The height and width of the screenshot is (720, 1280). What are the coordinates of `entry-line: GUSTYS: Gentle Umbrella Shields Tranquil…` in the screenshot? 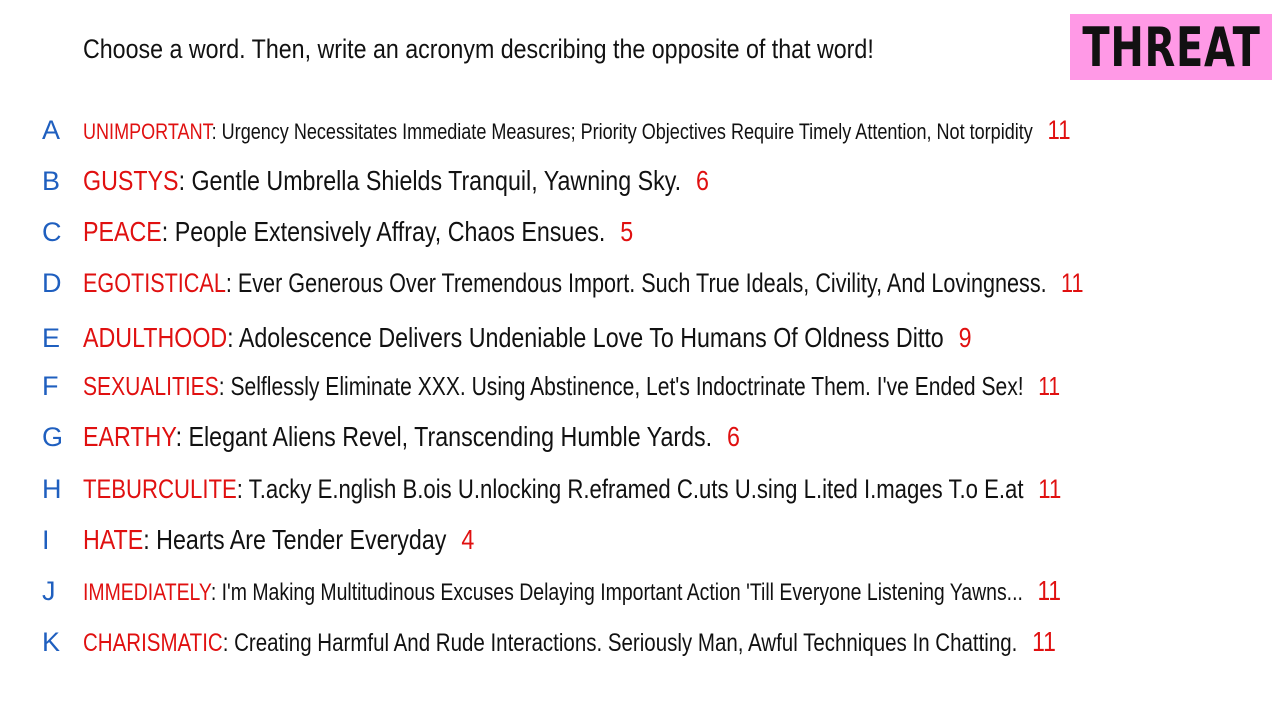 It's located at (396, 181).